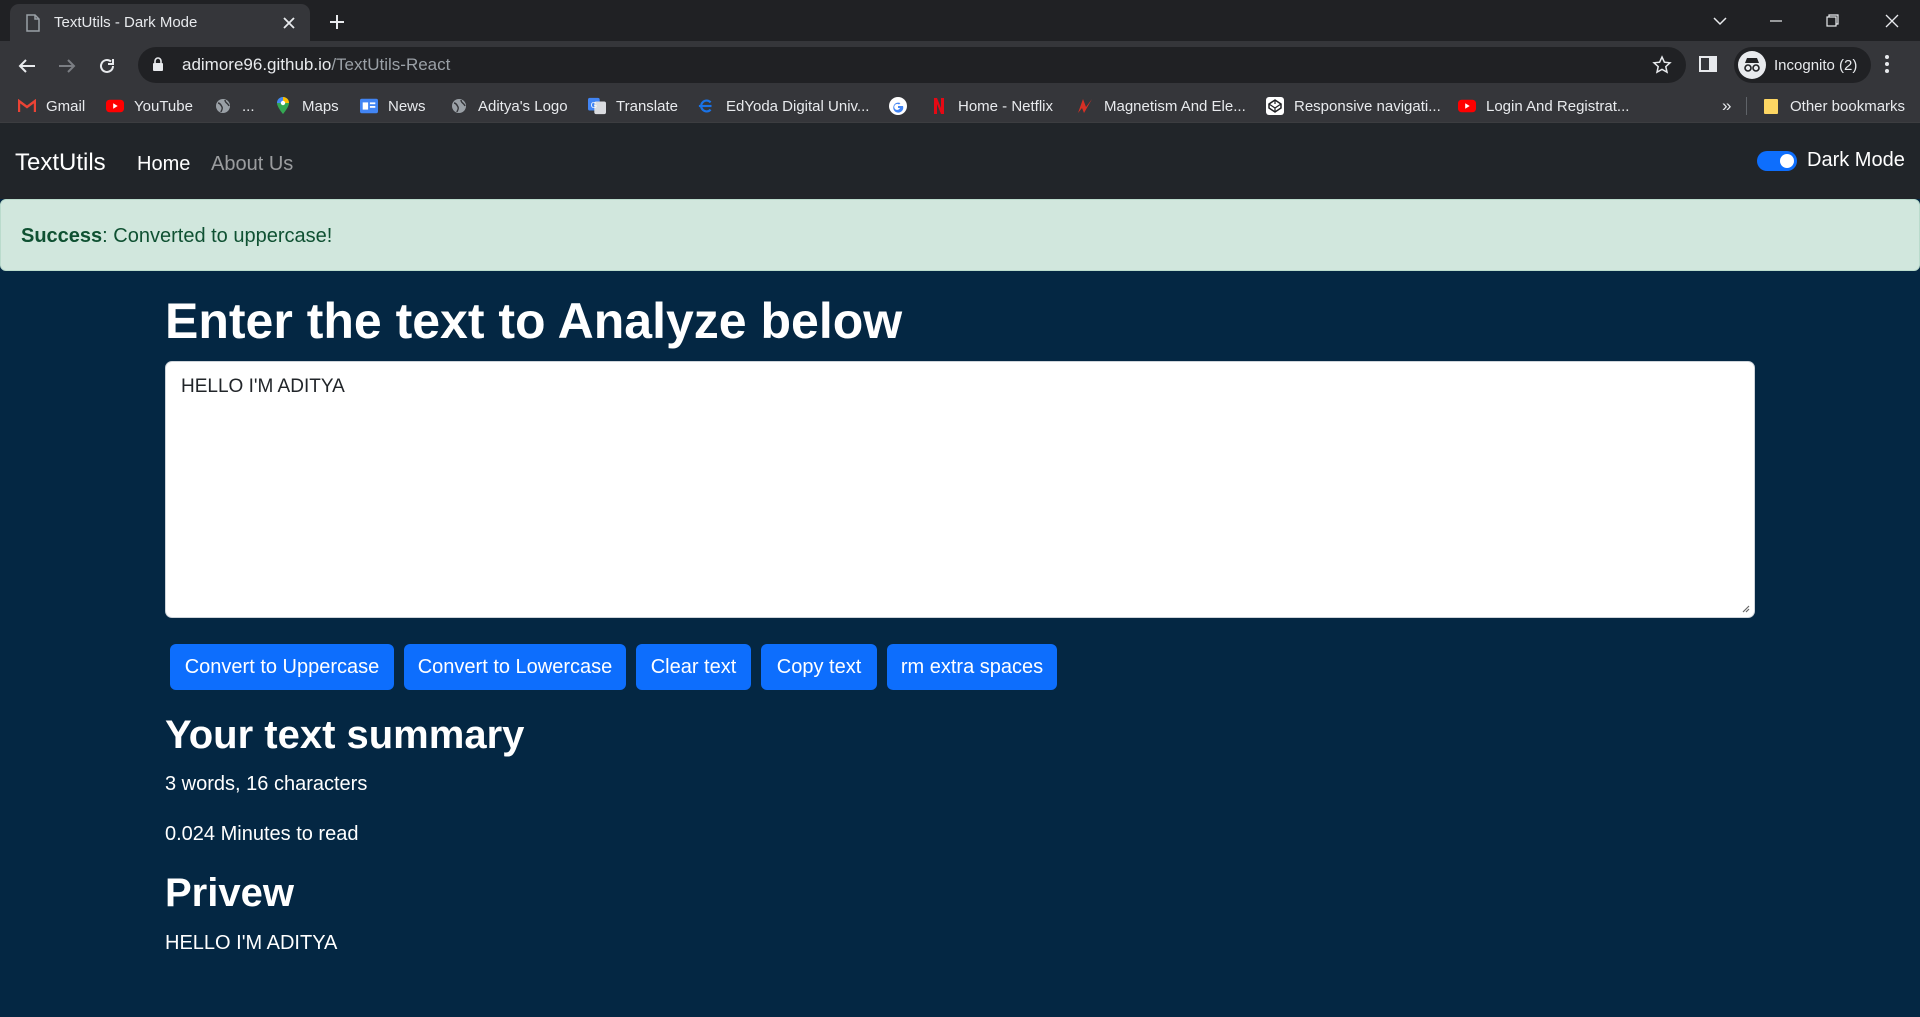  What do you see at coordinates (337, 22) in the screenshot?
I see `new-tab-icon` at bounding box center [337, 22].